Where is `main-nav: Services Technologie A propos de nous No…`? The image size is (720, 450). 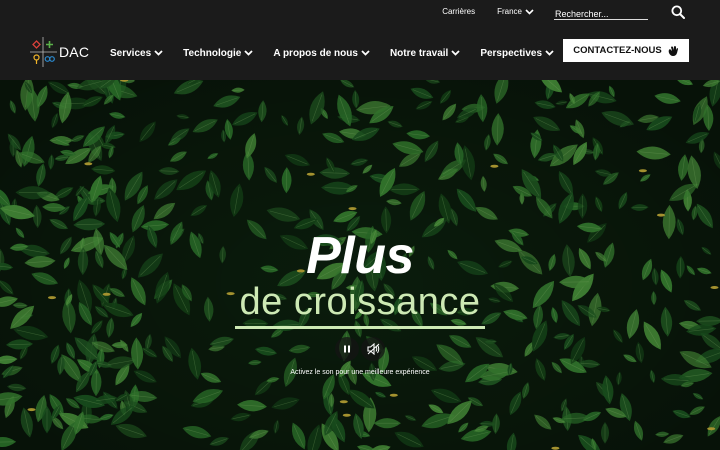
main-nav: Services Technologie A propos de nous No… is located at coordinates (342, 53).